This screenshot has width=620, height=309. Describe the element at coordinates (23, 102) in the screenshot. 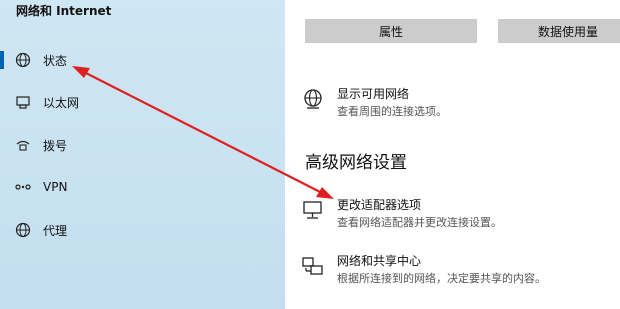

I see `ethernet-icon` at that location.